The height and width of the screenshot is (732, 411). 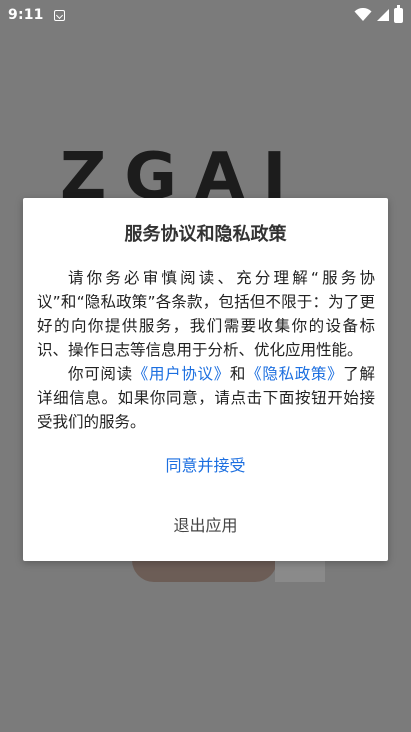 I want to click on status-bar: 9:11, so click(x=205, y=15).